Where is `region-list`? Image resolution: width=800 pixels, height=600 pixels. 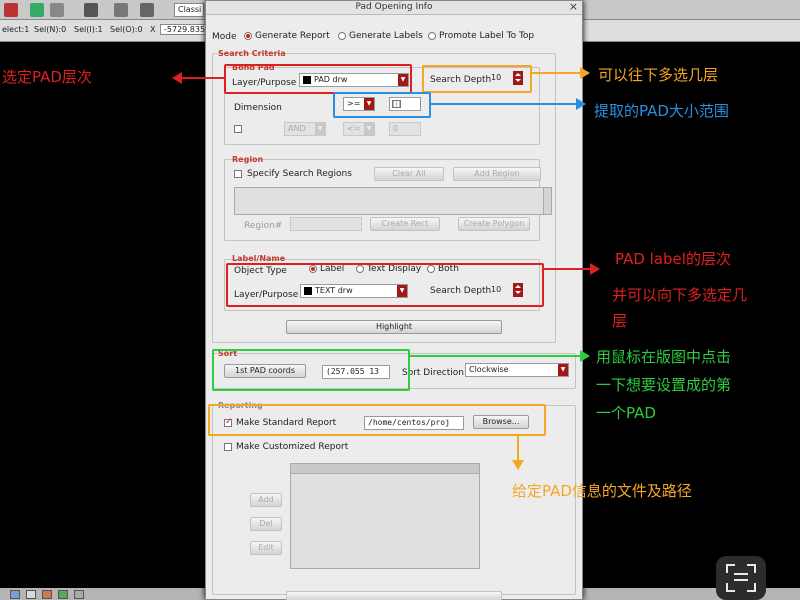
region-list is located at coordinates (393, 201).